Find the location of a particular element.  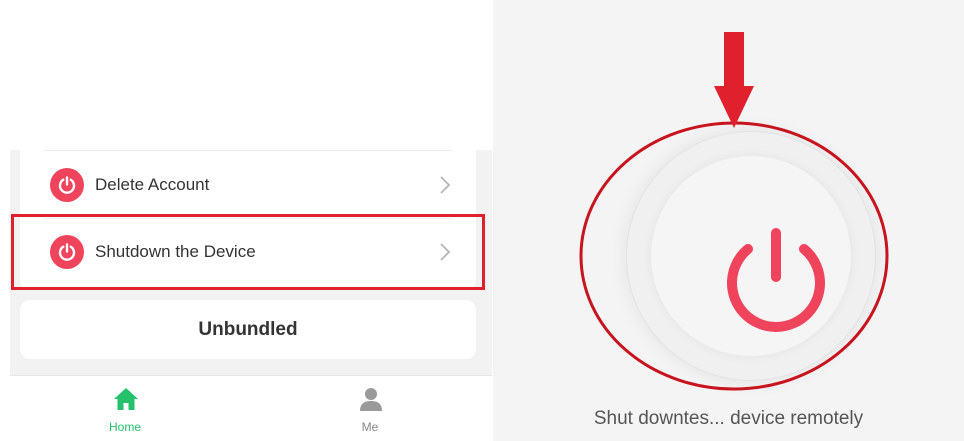

tab-label: Me is located at coordinates (370, 427).